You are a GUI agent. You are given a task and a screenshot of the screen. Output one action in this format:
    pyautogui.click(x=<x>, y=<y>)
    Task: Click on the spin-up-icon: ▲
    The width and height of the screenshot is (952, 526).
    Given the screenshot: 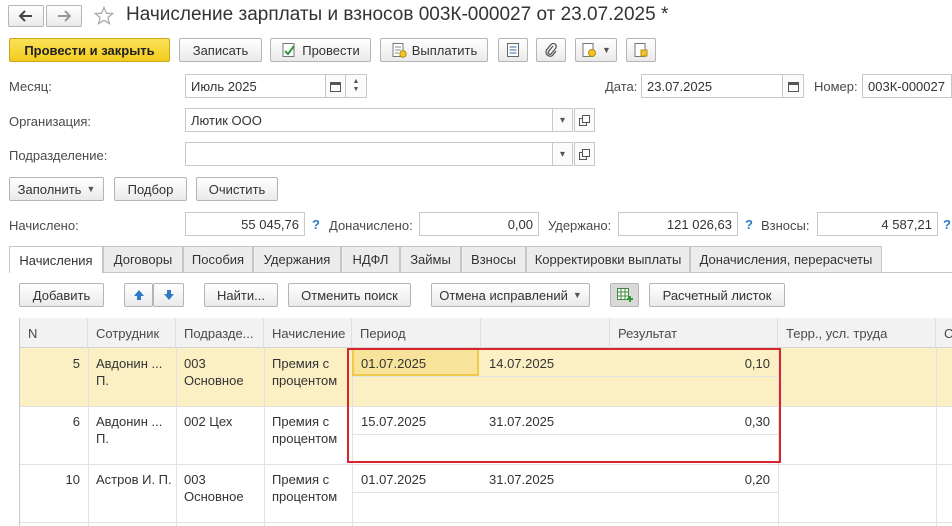 What is the action you would take?
    pyautogui.click(x=356, y=81)
    